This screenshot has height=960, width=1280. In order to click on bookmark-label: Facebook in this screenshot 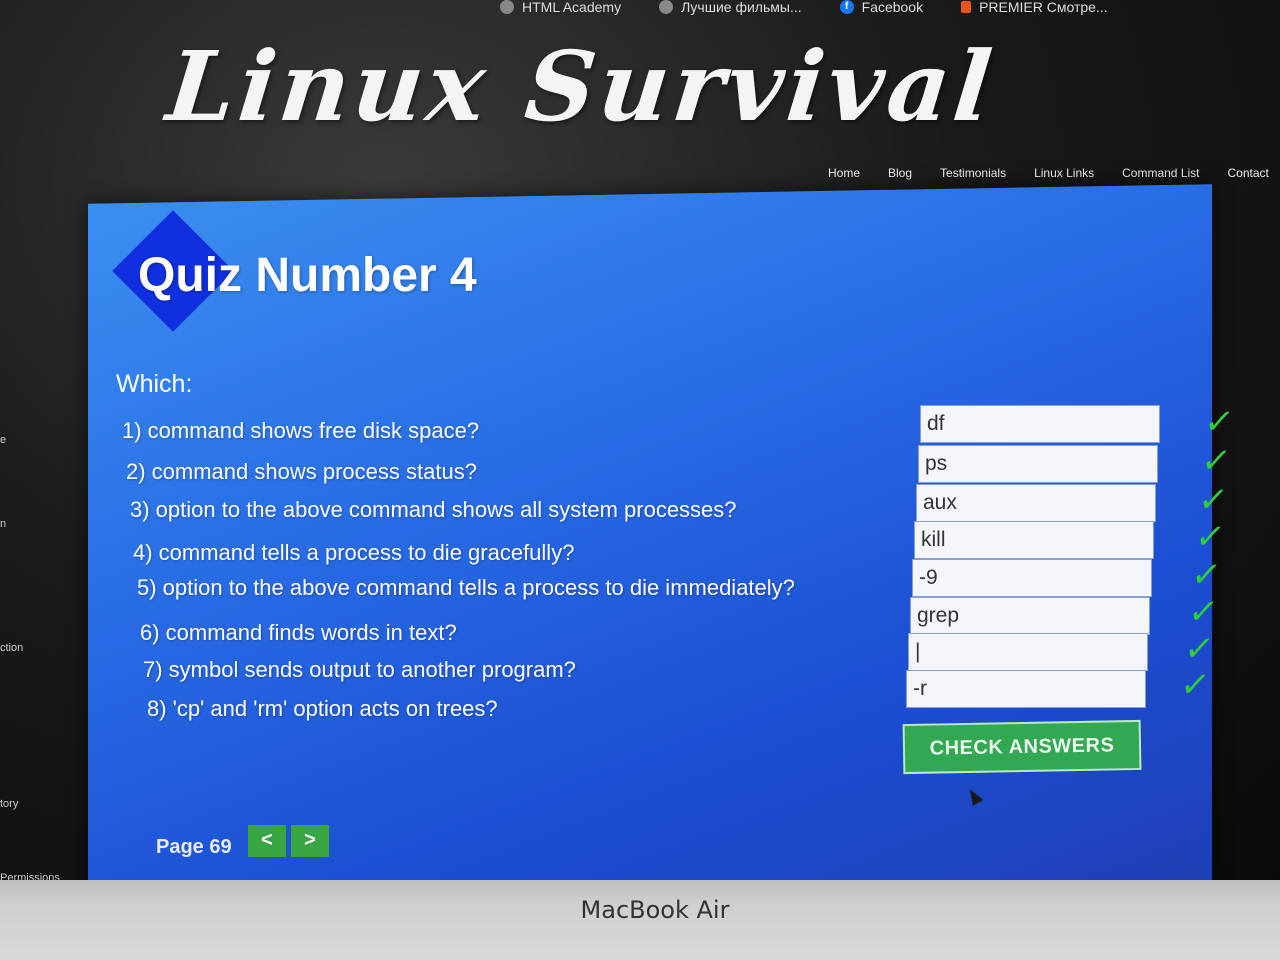, I will do `click(892, 7)`.